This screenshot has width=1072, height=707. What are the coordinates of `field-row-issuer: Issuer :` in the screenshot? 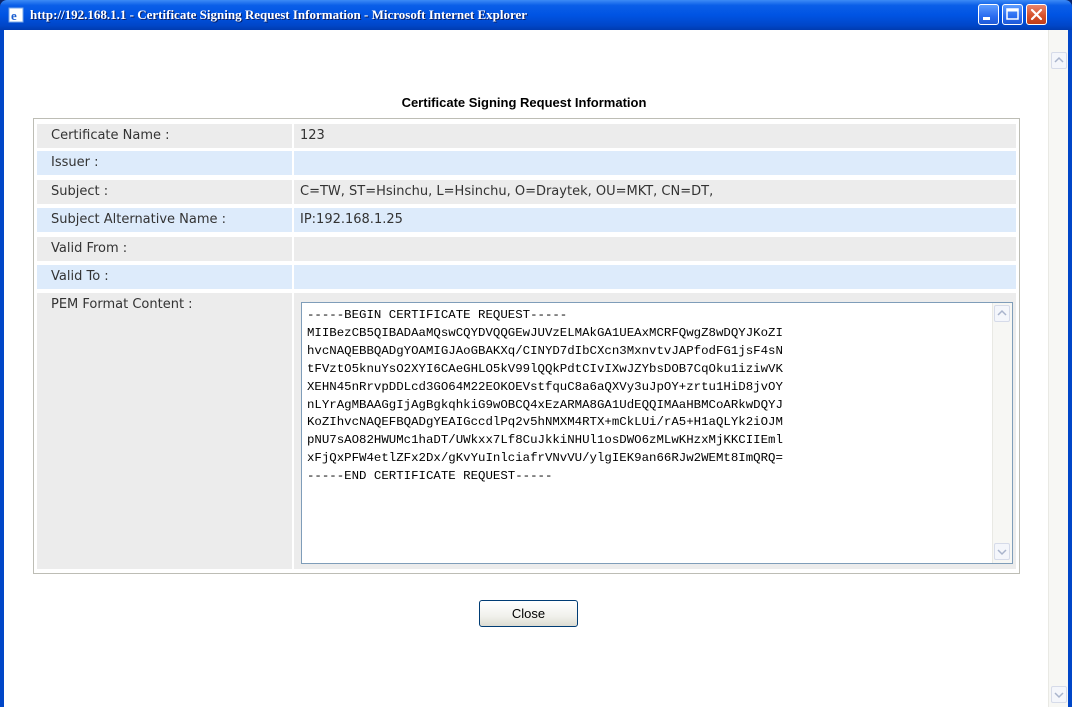 It's located at (526, 163).